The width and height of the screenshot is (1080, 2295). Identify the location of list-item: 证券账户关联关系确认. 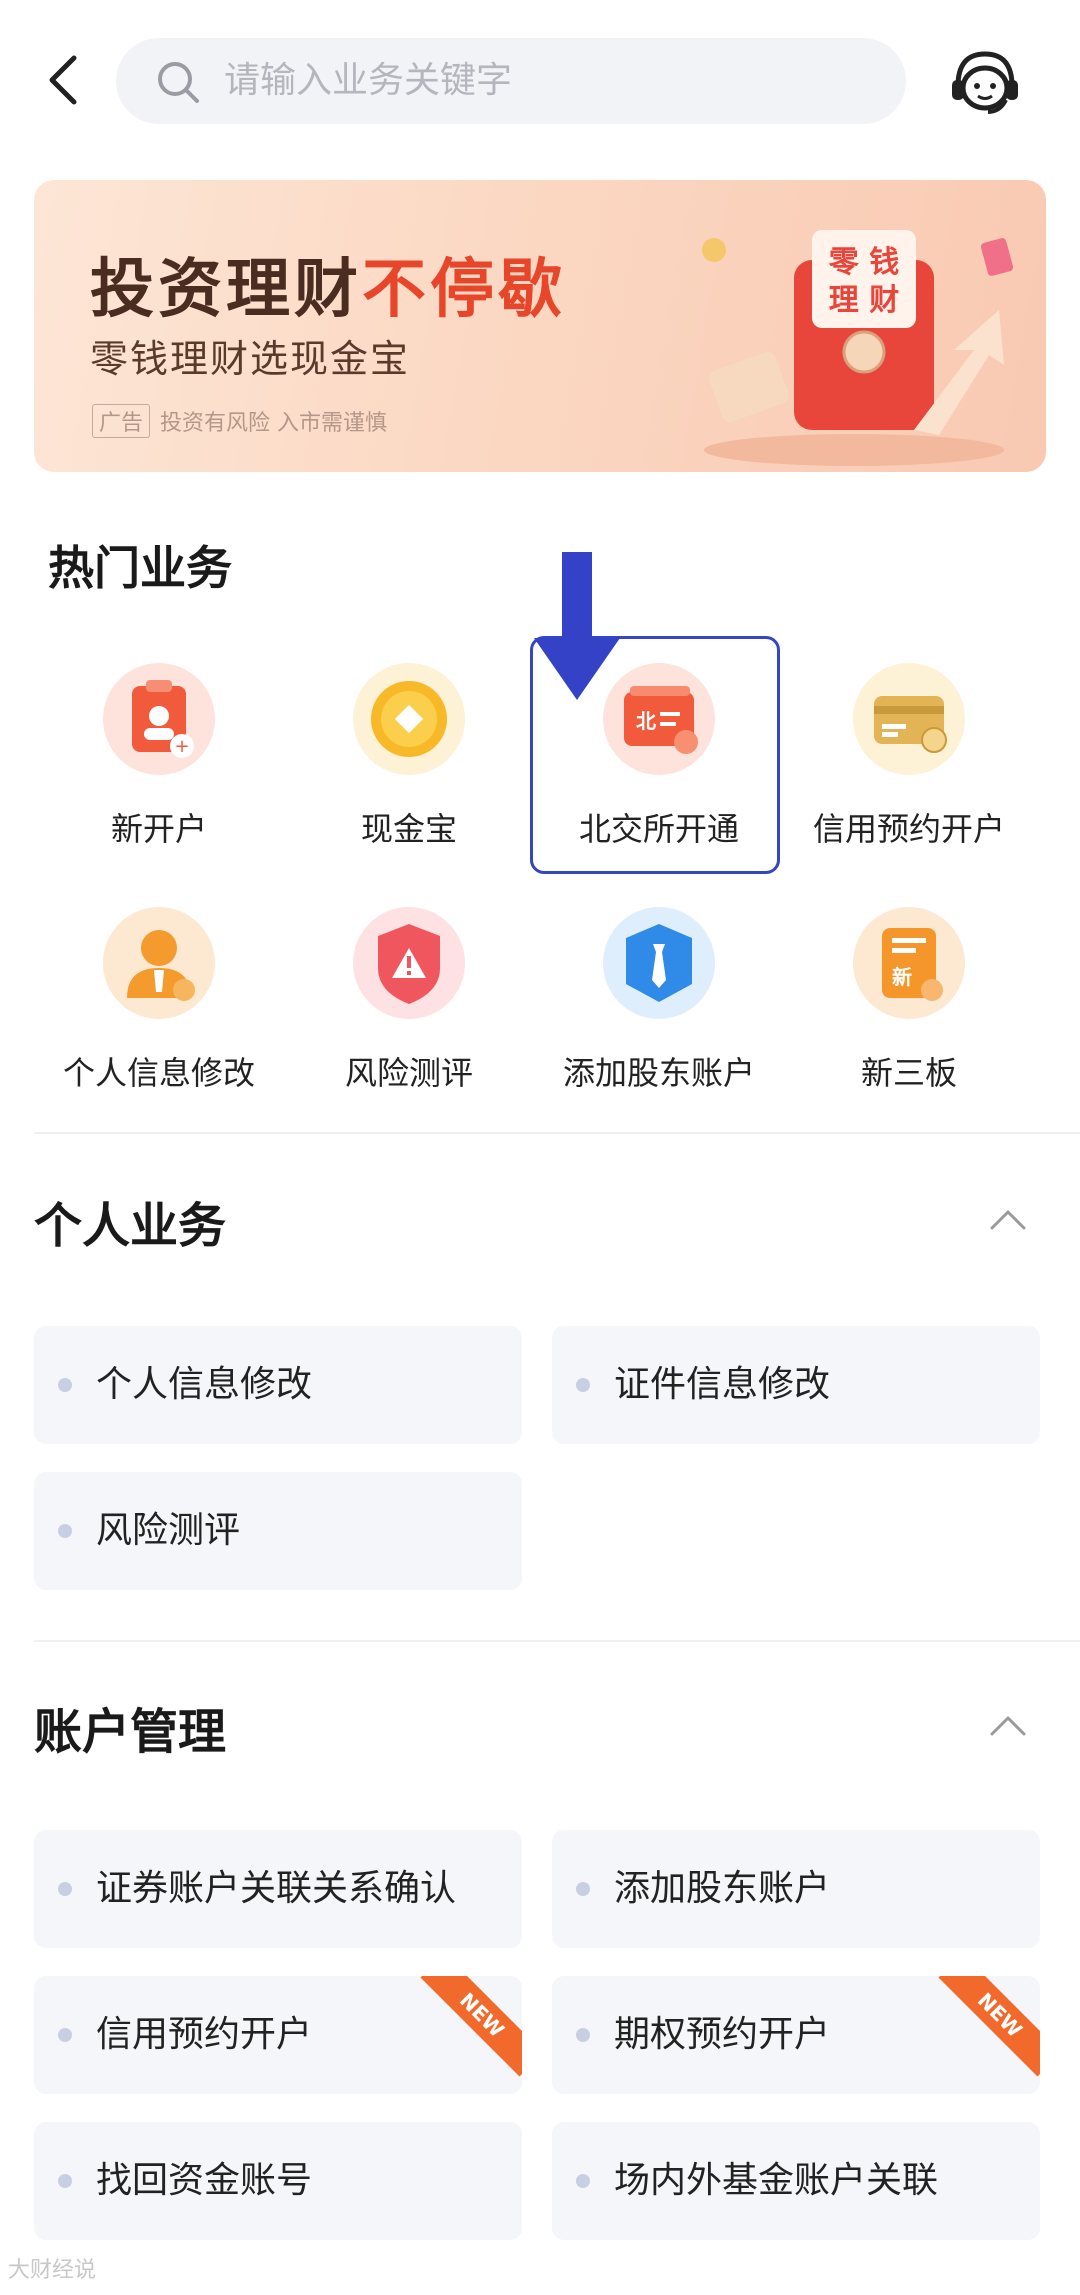
(278, 1889).